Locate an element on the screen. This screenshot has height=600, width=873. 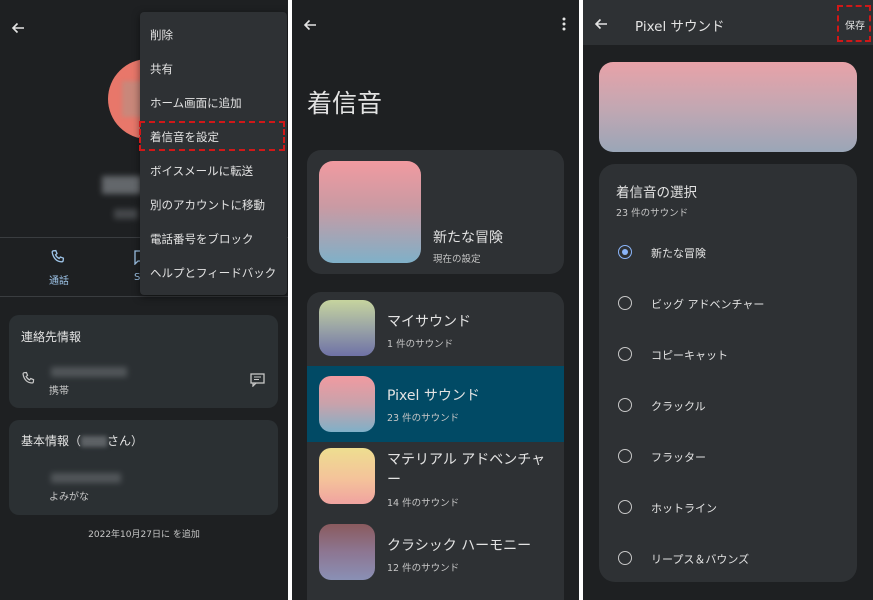
category-count: 14 件のサウンド is located at coordinates (423, 503).